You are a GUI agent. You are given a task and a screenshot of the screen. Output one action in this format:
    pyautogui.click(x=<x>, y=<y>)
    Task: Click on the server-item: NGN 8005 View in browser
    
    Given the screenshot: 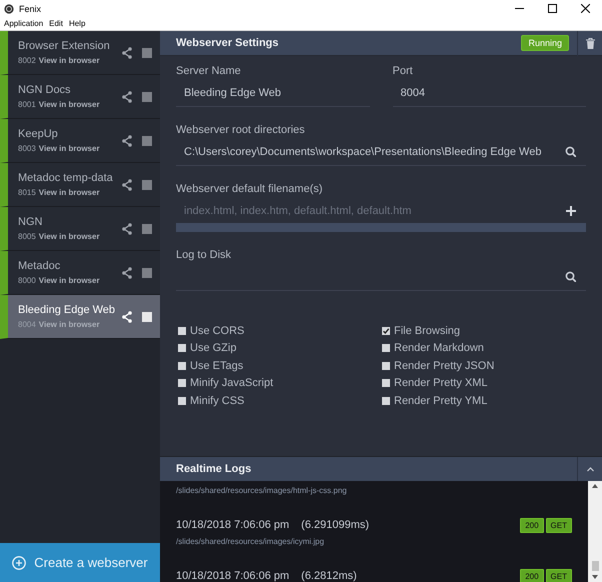 What is the action you would take?
    pyautogui.click(x=80, y=229)
    